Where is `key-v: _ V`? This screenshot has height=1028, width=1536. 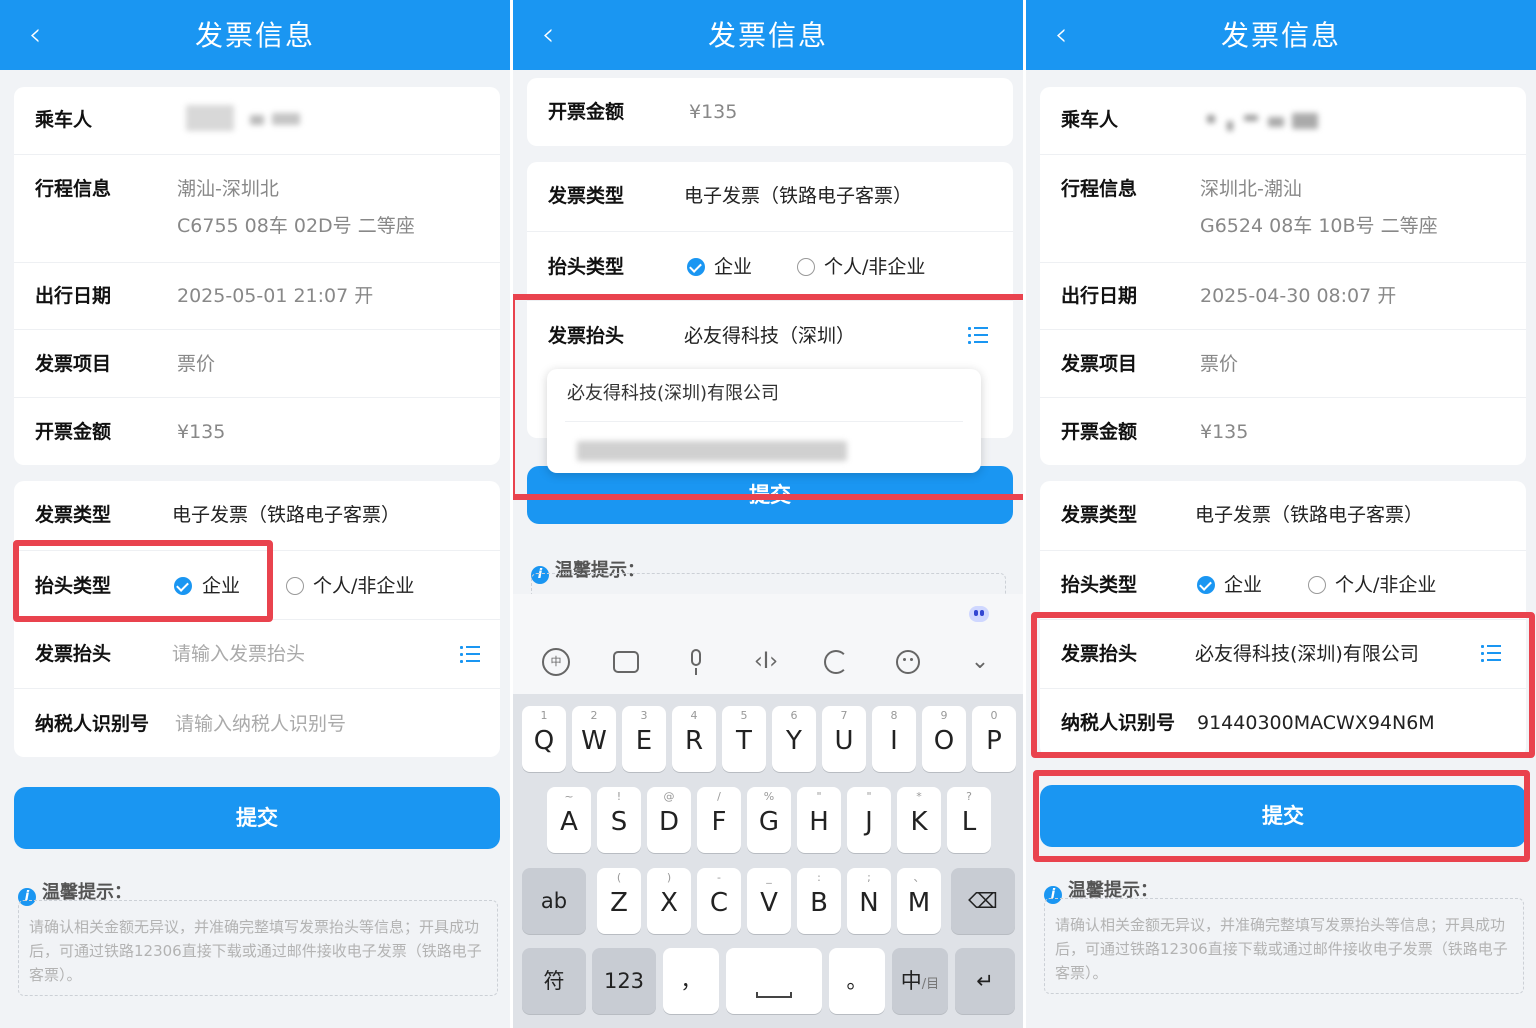
key-v: _ V is located at coordinates (769, 901).